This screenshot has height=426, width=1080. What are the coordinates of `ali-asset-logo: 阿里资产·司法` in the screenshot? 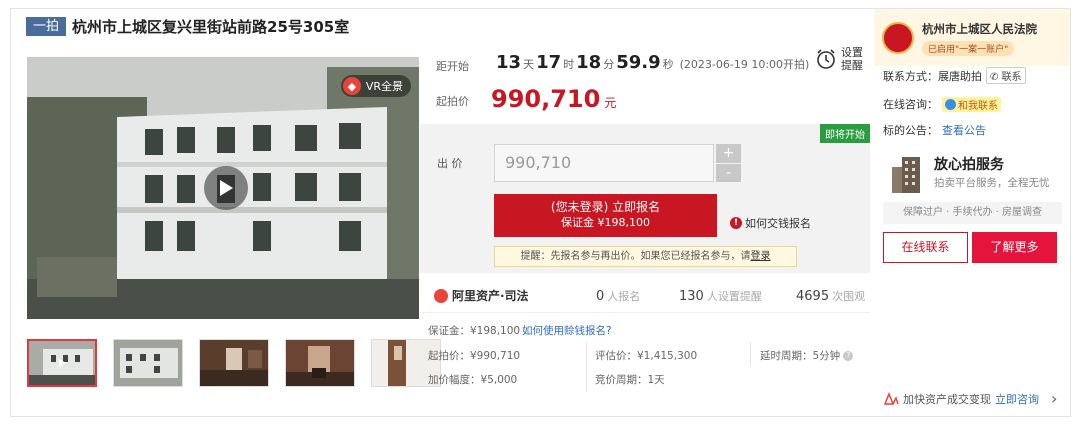 It's located at (481, 295).